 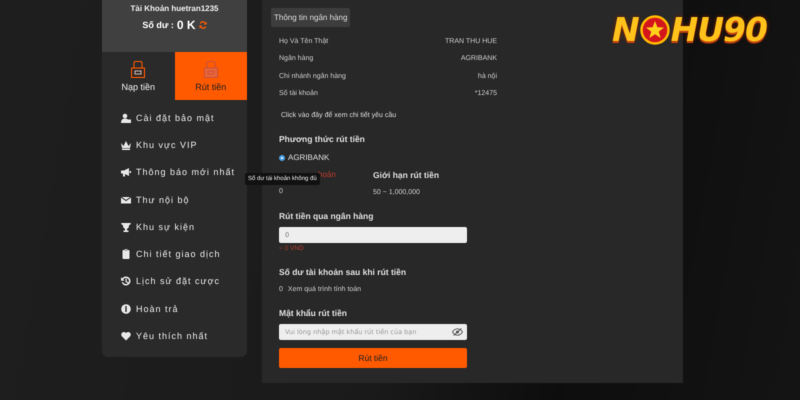 I want to click on wallet-tab: Rút tiền, so click(x=210, y=76).